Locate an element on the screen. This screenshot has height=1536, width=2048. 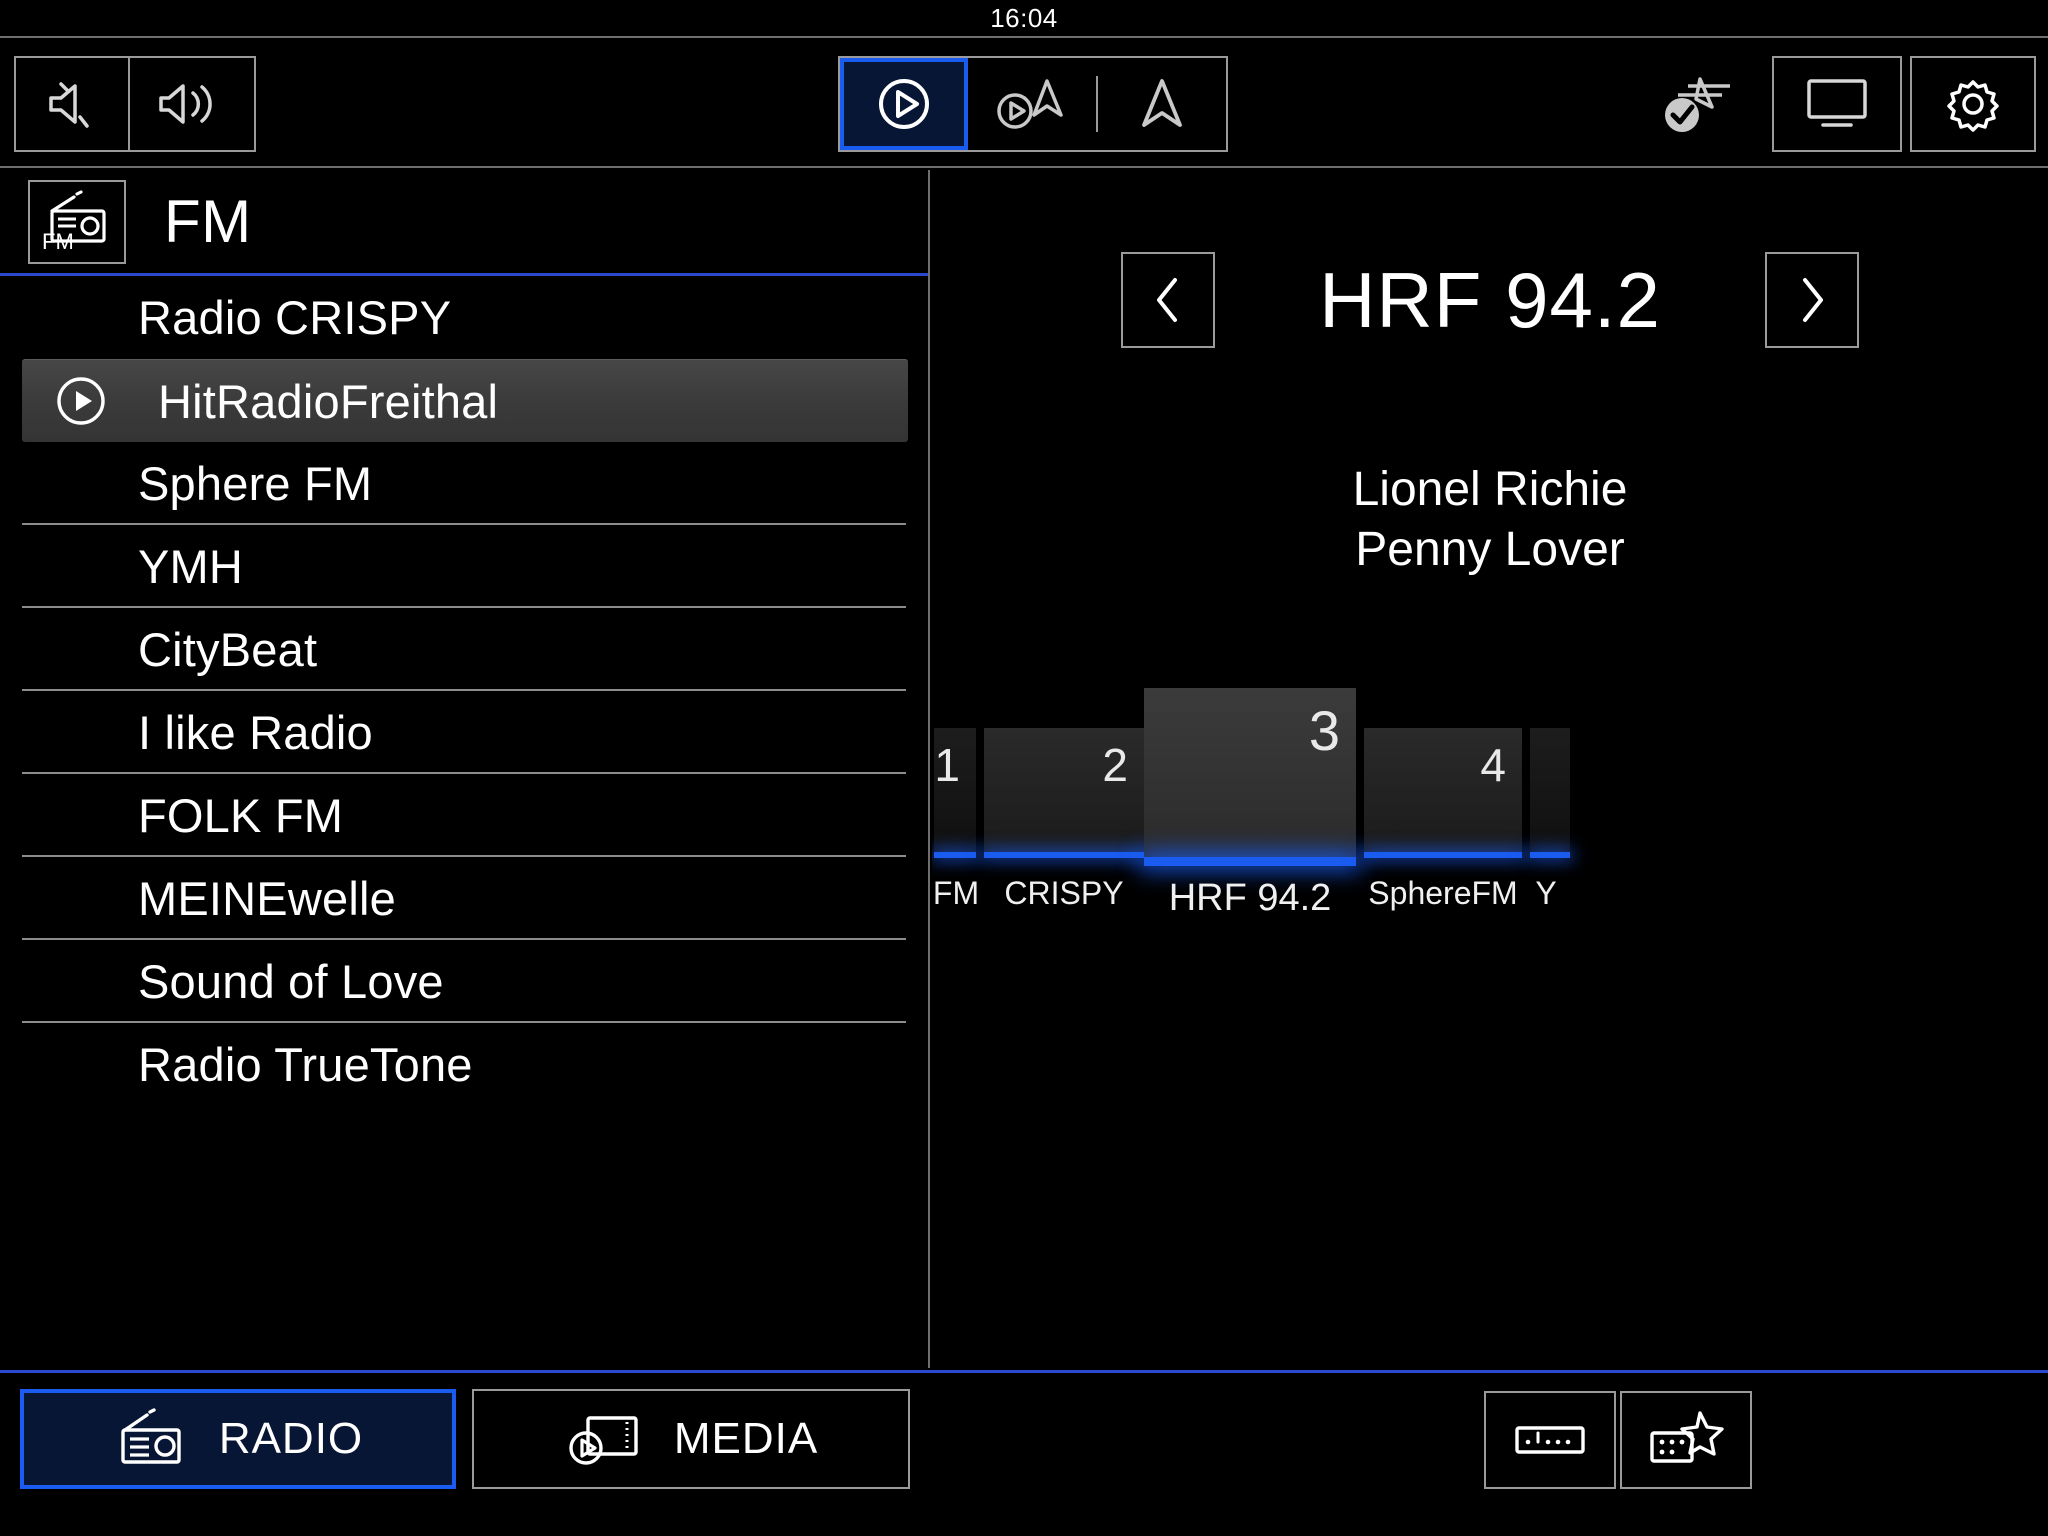
preset-tile: 2 is located at coordinates (1064, 790).